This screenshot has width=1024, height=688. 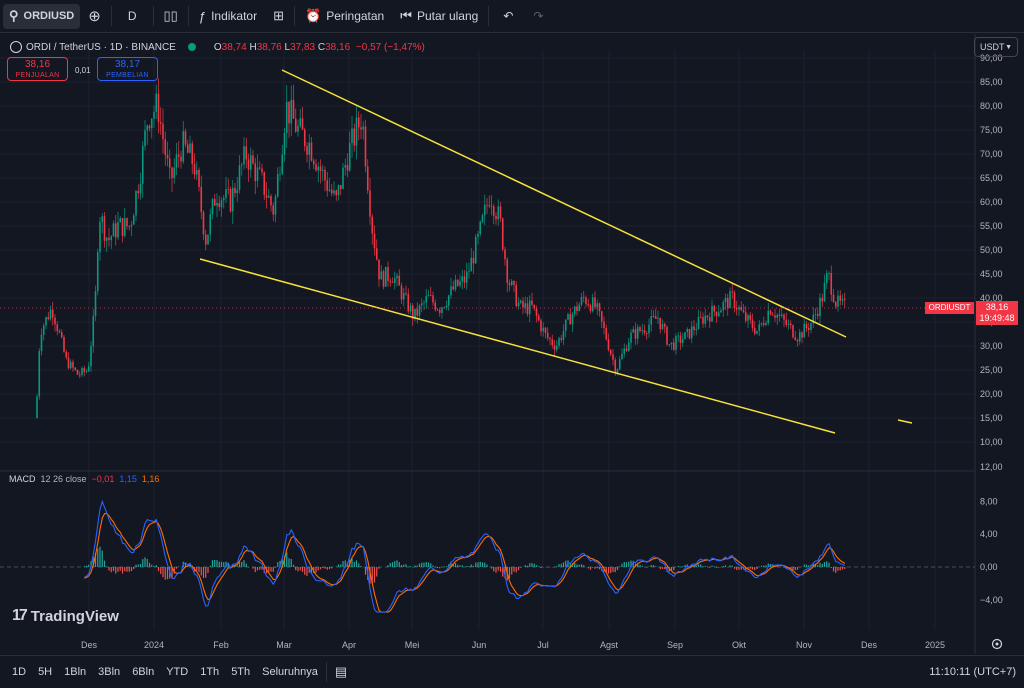 What do you see at coordinates (996, 47) in the screenshot?
I see `currency-button: USDT ▼` at bounding box center [996, 47].